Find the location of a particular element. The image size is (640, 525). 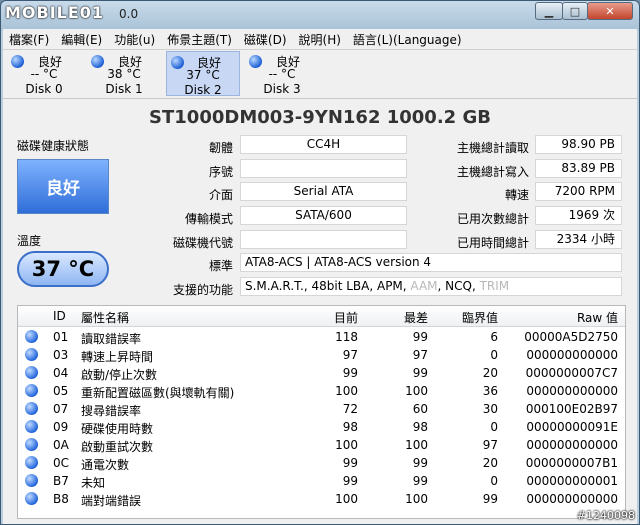

menu-function: 功能(u) is located at coordinates (134, 39).